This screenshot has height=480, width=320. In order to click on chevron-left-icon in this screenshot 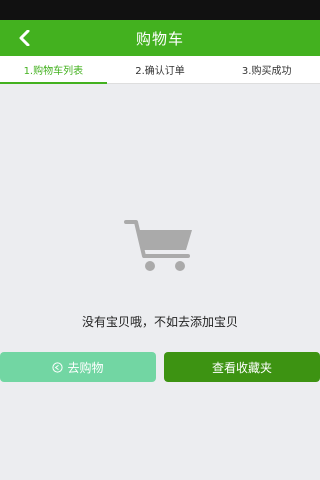, I will do `click(24, 38)`.